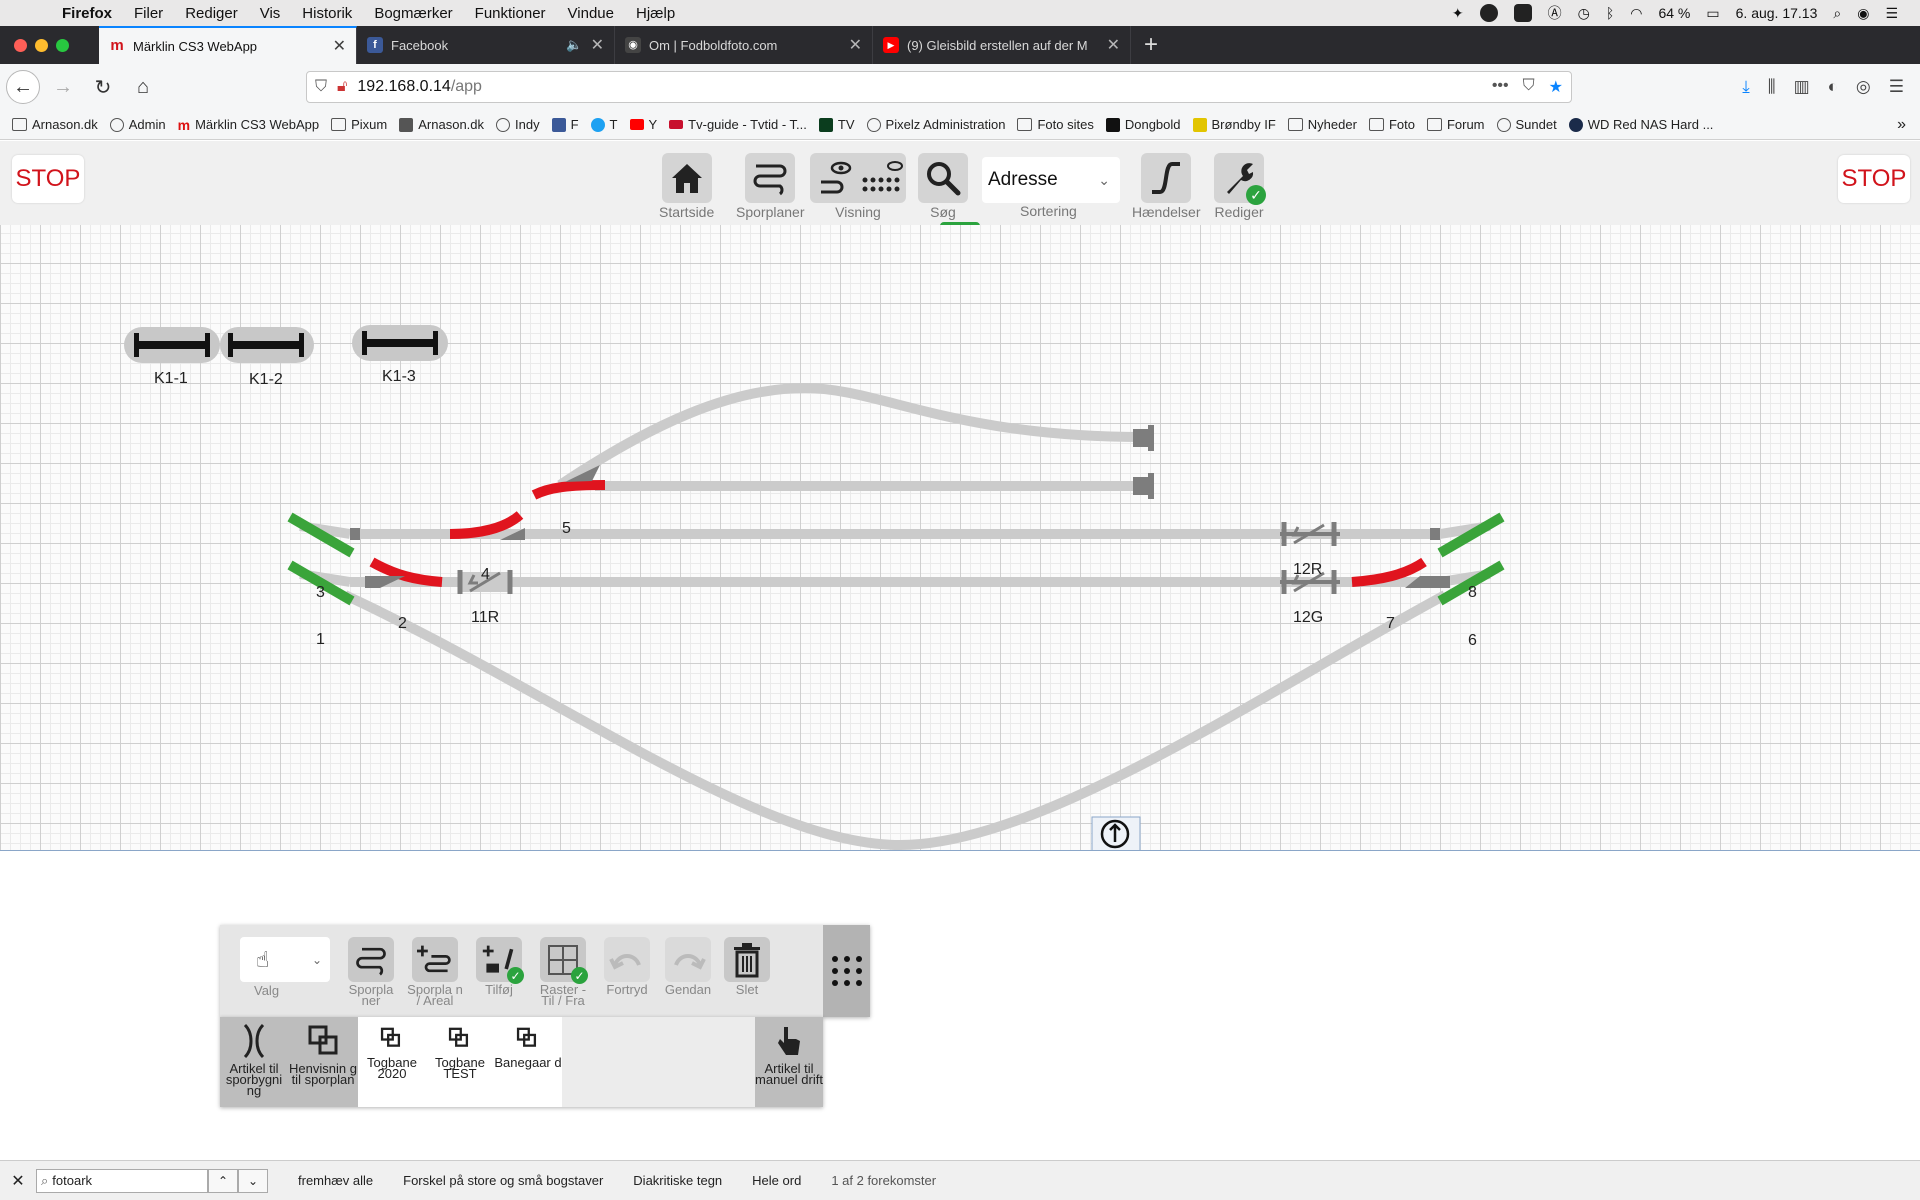  Describe the element at coordinates (1116, 833) in the screenshot. I see `info-marker` at that location.